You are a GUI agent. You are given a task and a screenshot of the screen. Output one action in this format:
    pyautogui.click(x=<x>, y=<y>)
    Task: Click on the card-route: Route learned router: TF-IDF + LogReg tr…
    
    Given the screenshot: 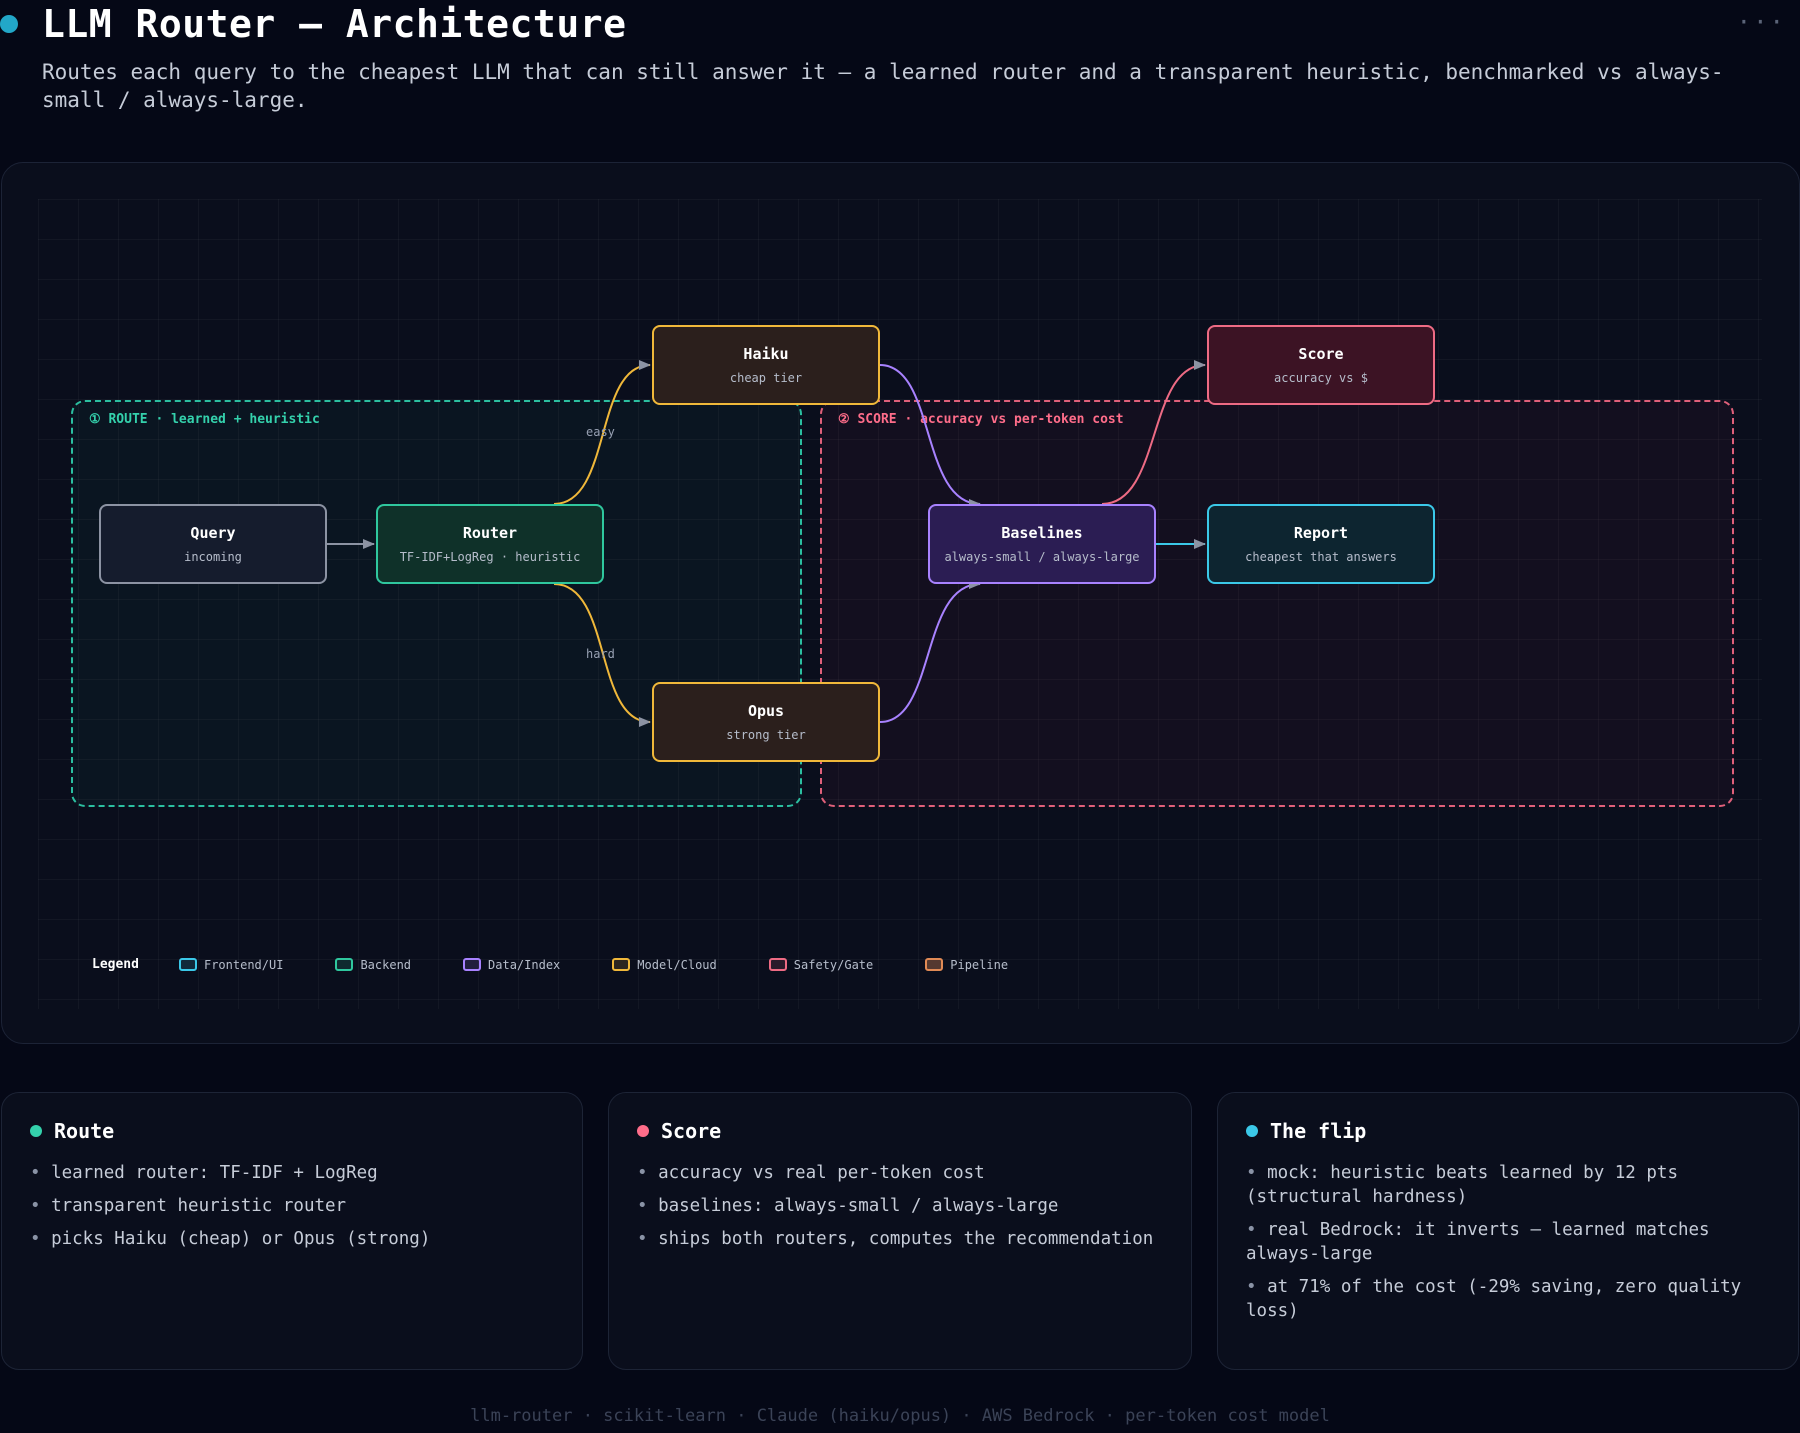 What is the action you would take?
    pyautogui.click(x=292, y=1231)
    